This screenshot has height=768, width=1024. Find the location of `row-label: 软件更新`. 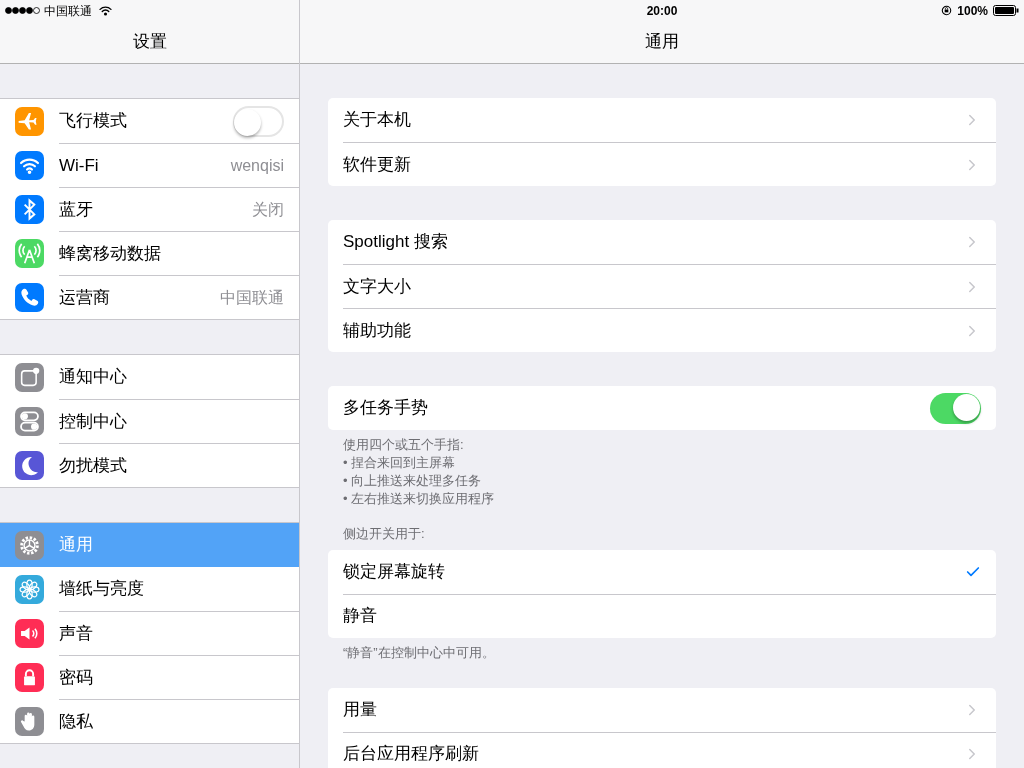

row-label: 软件更新 is located at coordinates (377, 164).